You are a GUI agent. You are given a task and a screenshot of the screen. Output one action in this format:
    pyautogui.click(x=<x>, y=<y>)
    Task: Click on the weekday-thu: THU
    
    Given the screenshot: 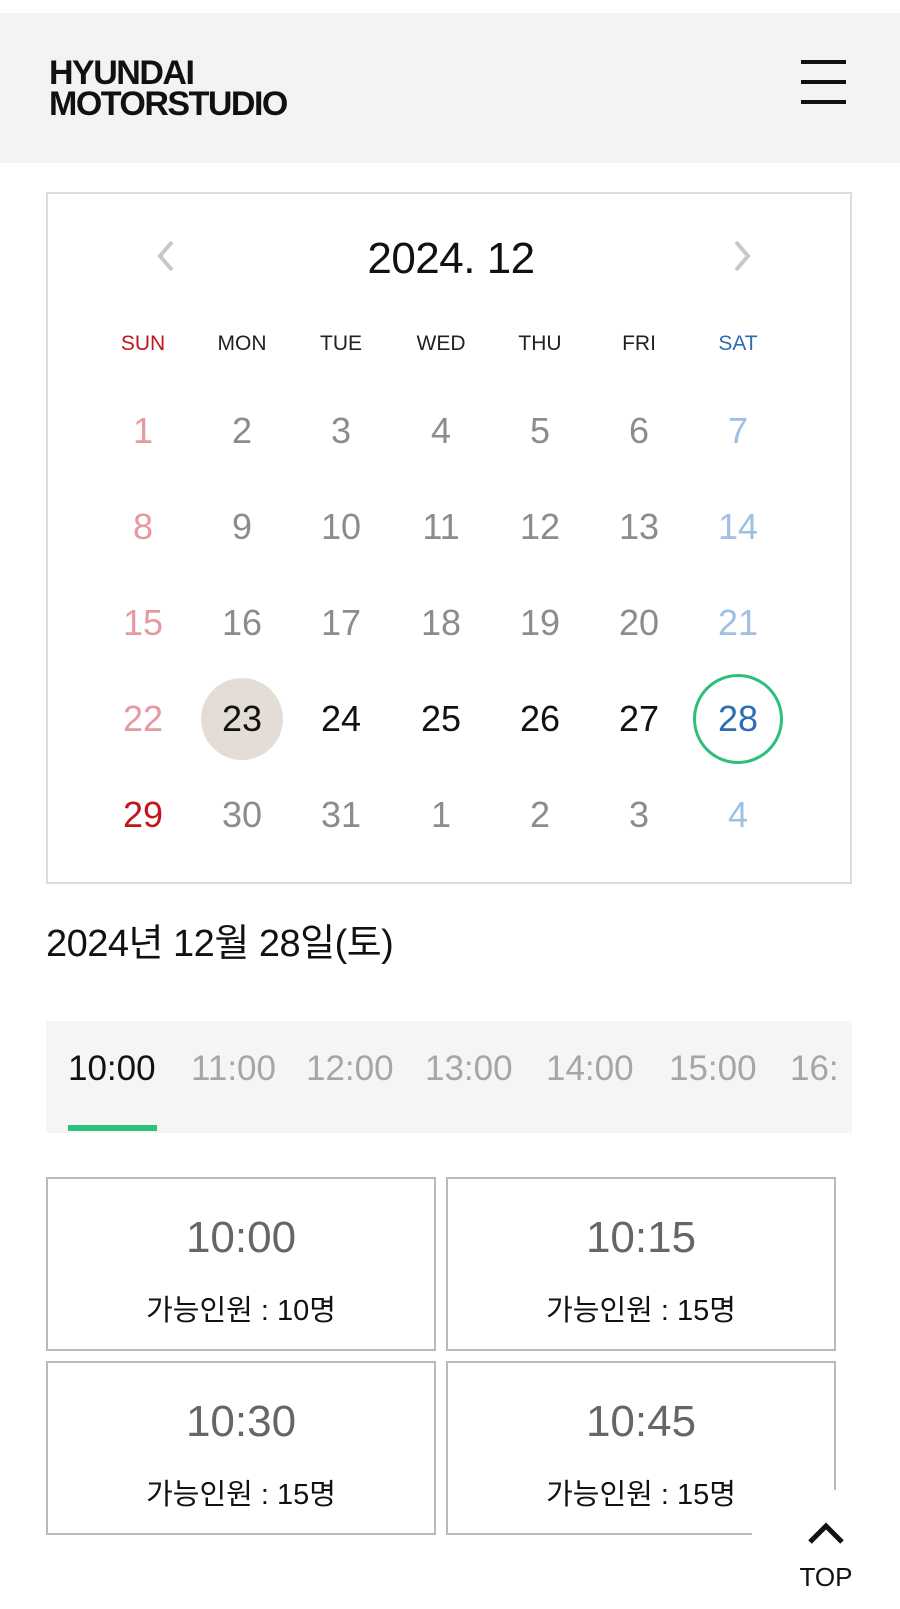 What is the action you would take?
    pyautogui.click(x=540, y=343)
    